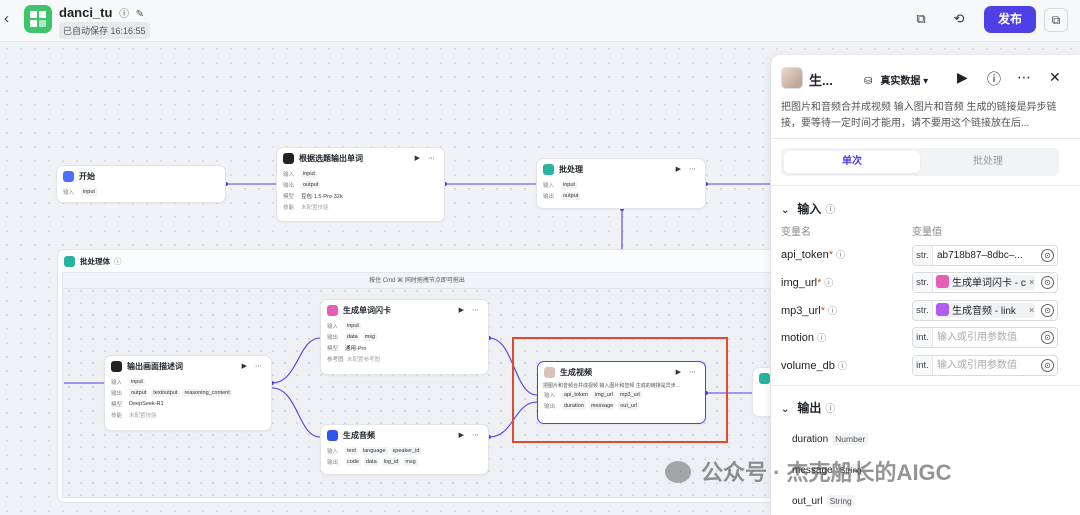 The height and width of the screenshot is (515, 1080). I want to click on output-name: out_url, so click(807, 501).